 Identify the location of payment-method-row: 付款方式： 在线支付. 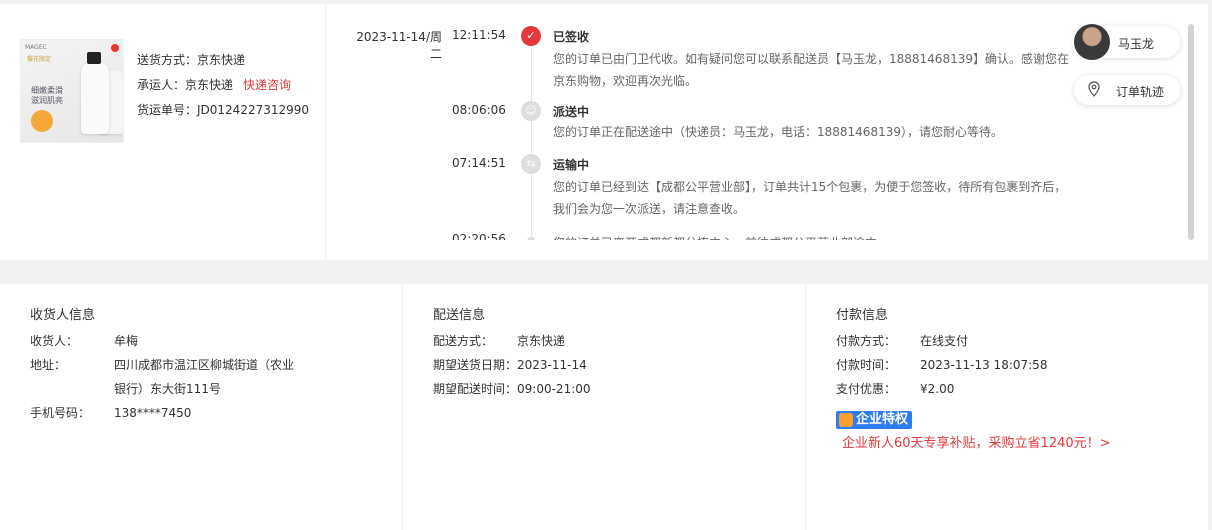
(902, 341).